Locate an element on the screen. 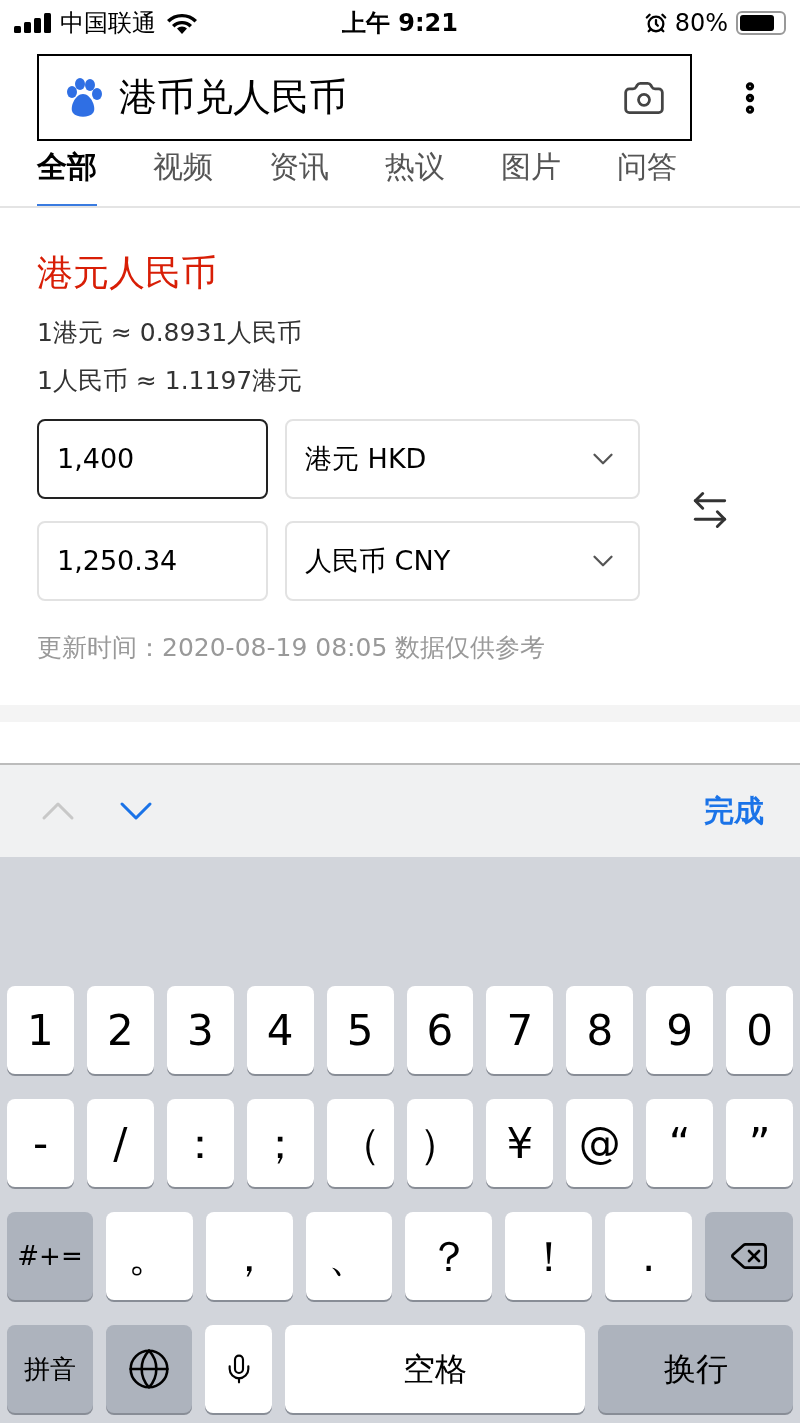 The width and height of the screenshot is (800, 1423). key: 1 is located at coordinates (40, 1030).